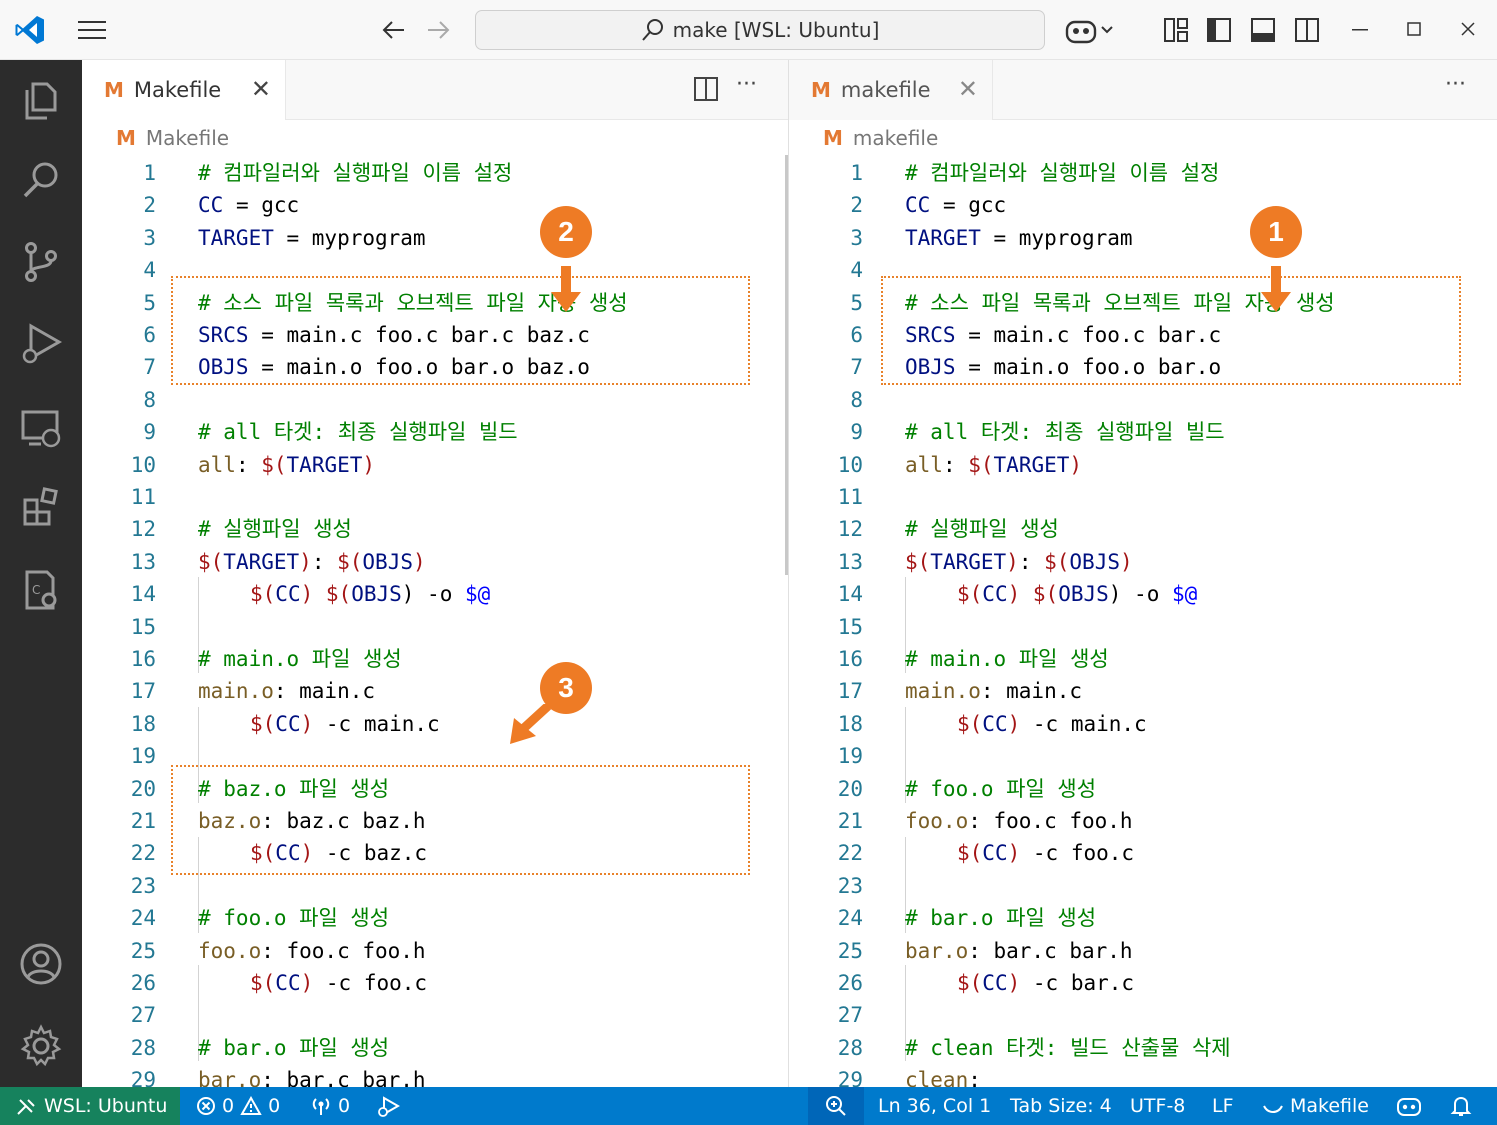 Image resolution: width=1497 pixels, height=1125 pixels. What do you see at coordinates (1360, 30) in the screenshot?
I see `minimize-icon` at bounding box center [1360, 30].